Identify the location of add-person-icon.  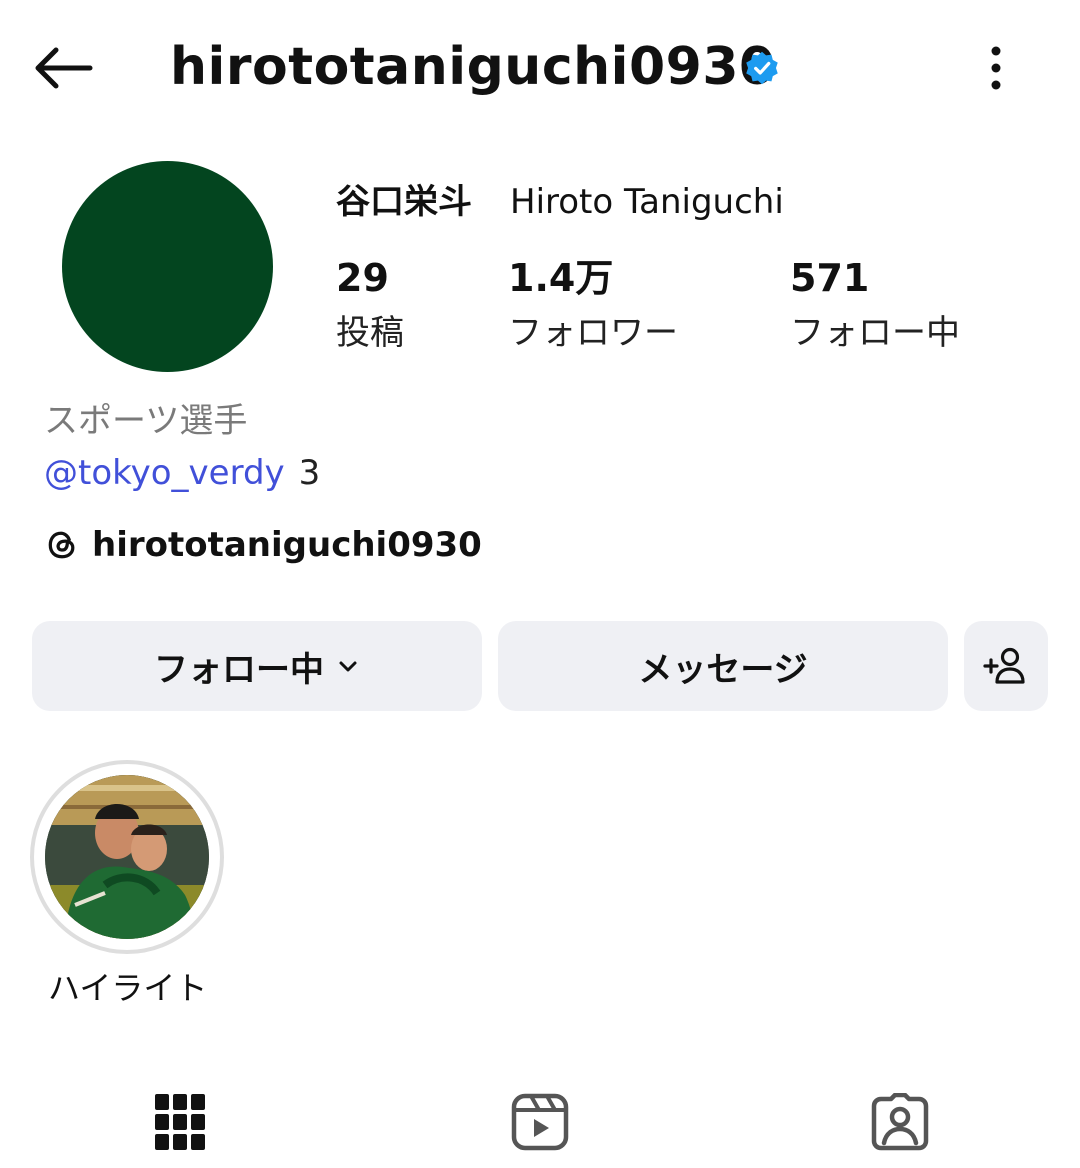
(1004, 665).